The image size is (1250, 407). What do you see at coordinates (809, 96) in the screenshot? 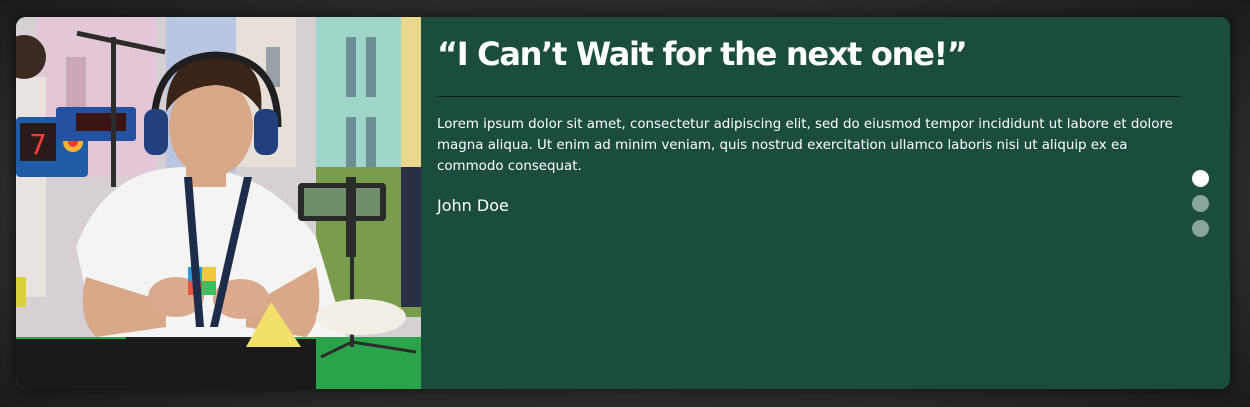
I see `divider` at bounding box center [809, 96].